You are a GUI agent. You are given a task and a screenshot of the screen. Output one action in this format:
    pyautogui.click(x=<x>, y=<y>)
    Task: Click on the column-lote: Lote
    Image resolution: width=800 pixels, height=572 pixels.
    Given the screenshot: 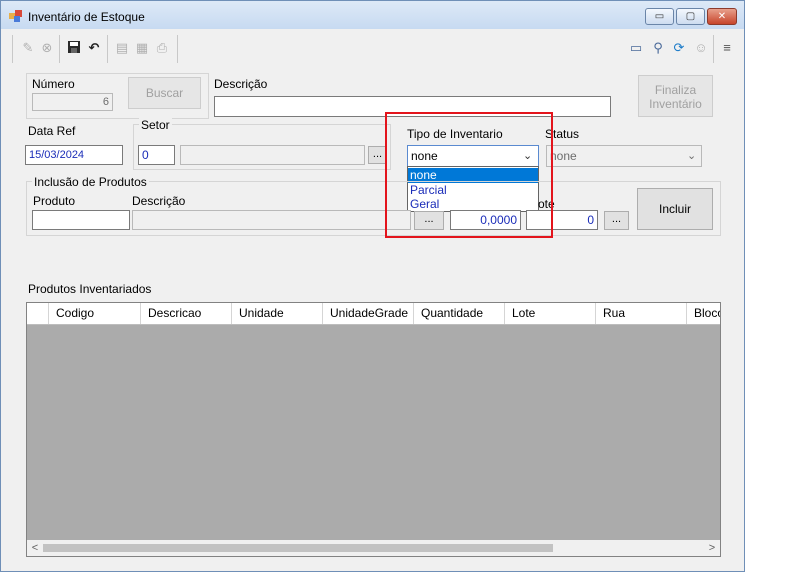 What is the action you would take?
    pyautogui.click(x=549, y=313)
    